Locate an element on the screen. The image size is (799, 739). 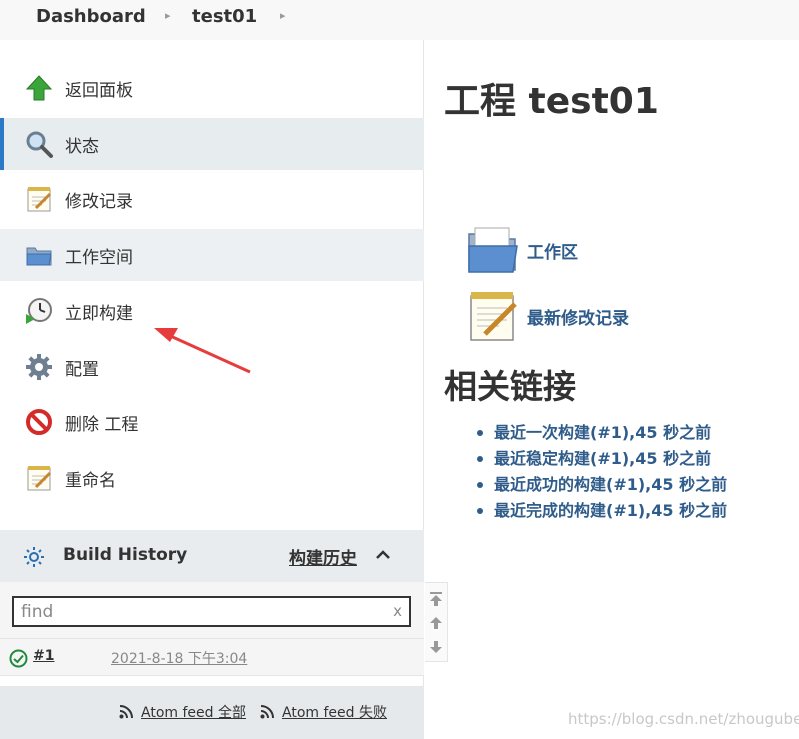
scroll-top-icon is located at coordinates (436, 599).